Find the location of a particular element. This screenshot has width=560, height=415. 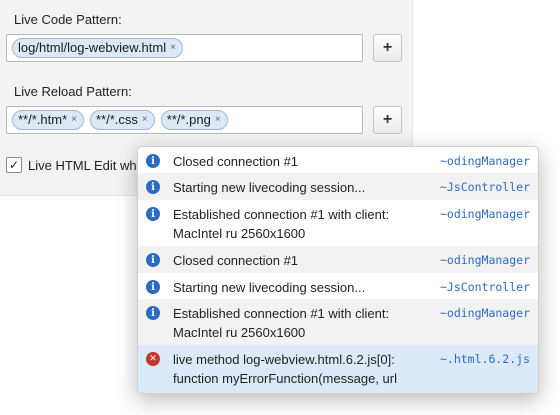

live-html-edit-option: ✓ Live HTML Edit wh is located at coordinates (71, 165).